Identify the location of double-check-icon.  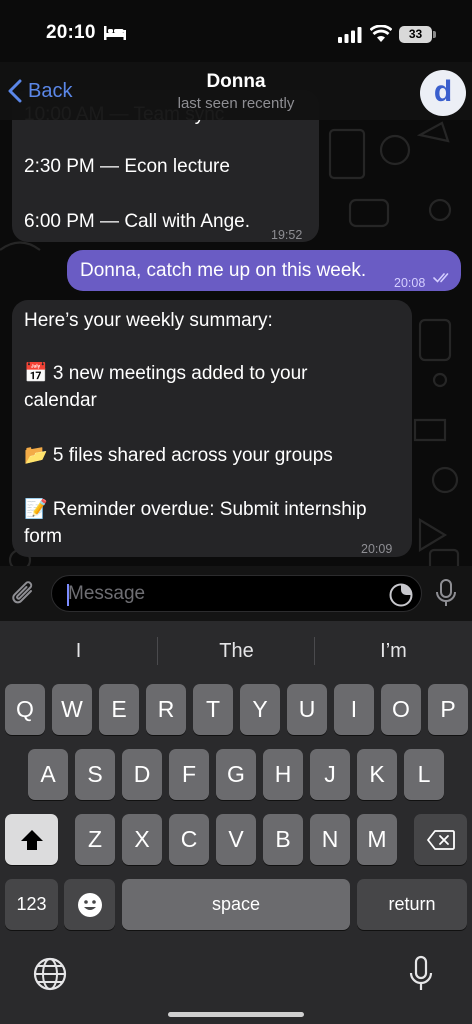
(441, 278).